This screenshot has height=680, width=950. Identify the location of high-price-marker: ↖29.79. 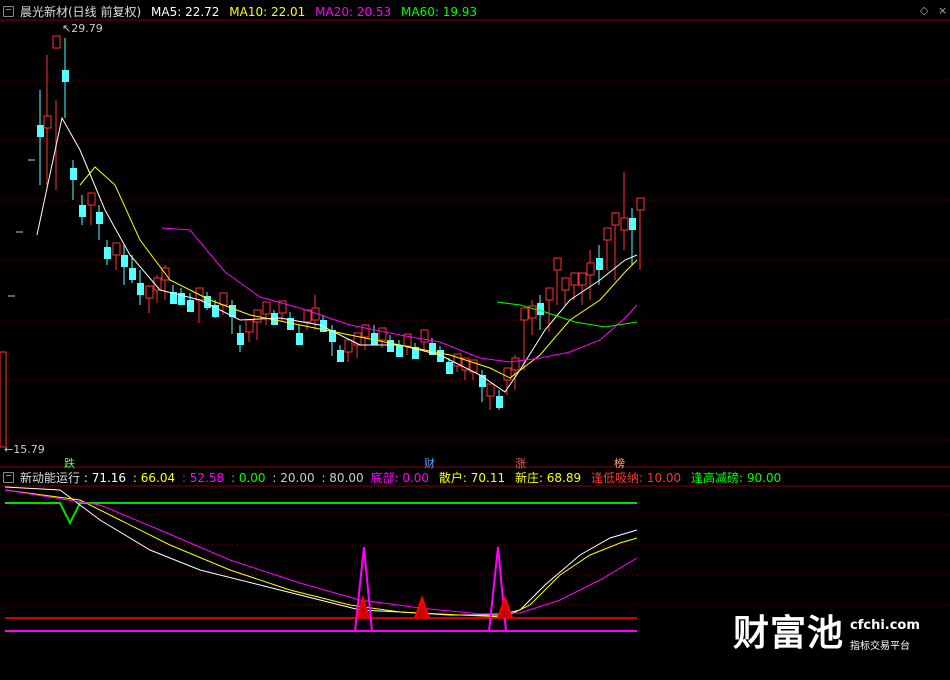
(82, 28).